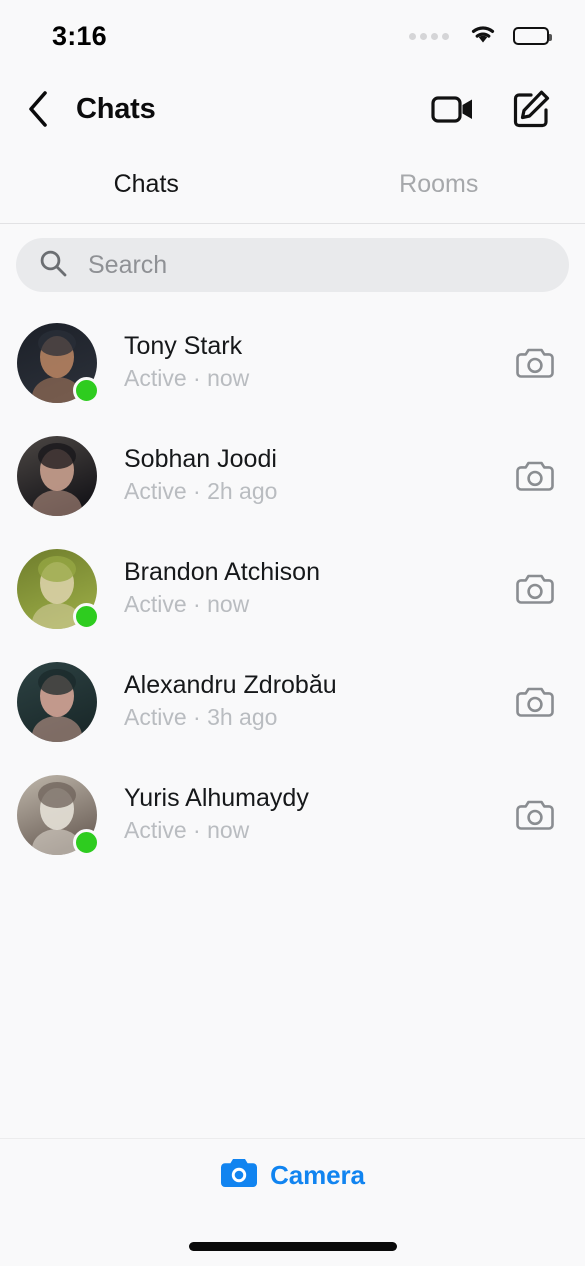  What do you see at coordinates (128, 264) in the screenshot?
I see `search-placeholder: Search` at bounding box center [128, 264].